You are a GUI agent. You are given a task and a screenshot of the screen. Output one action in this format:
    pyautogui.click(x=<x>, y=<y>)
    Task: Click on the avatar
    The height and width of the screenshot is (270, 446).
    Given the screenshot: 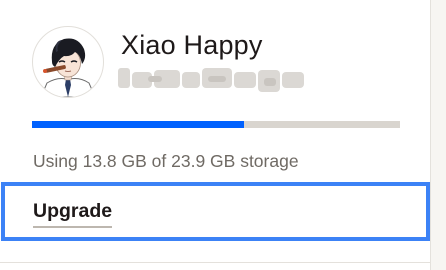 What is the action you would take?
    pyautogui.click(x=68, y=62)
    